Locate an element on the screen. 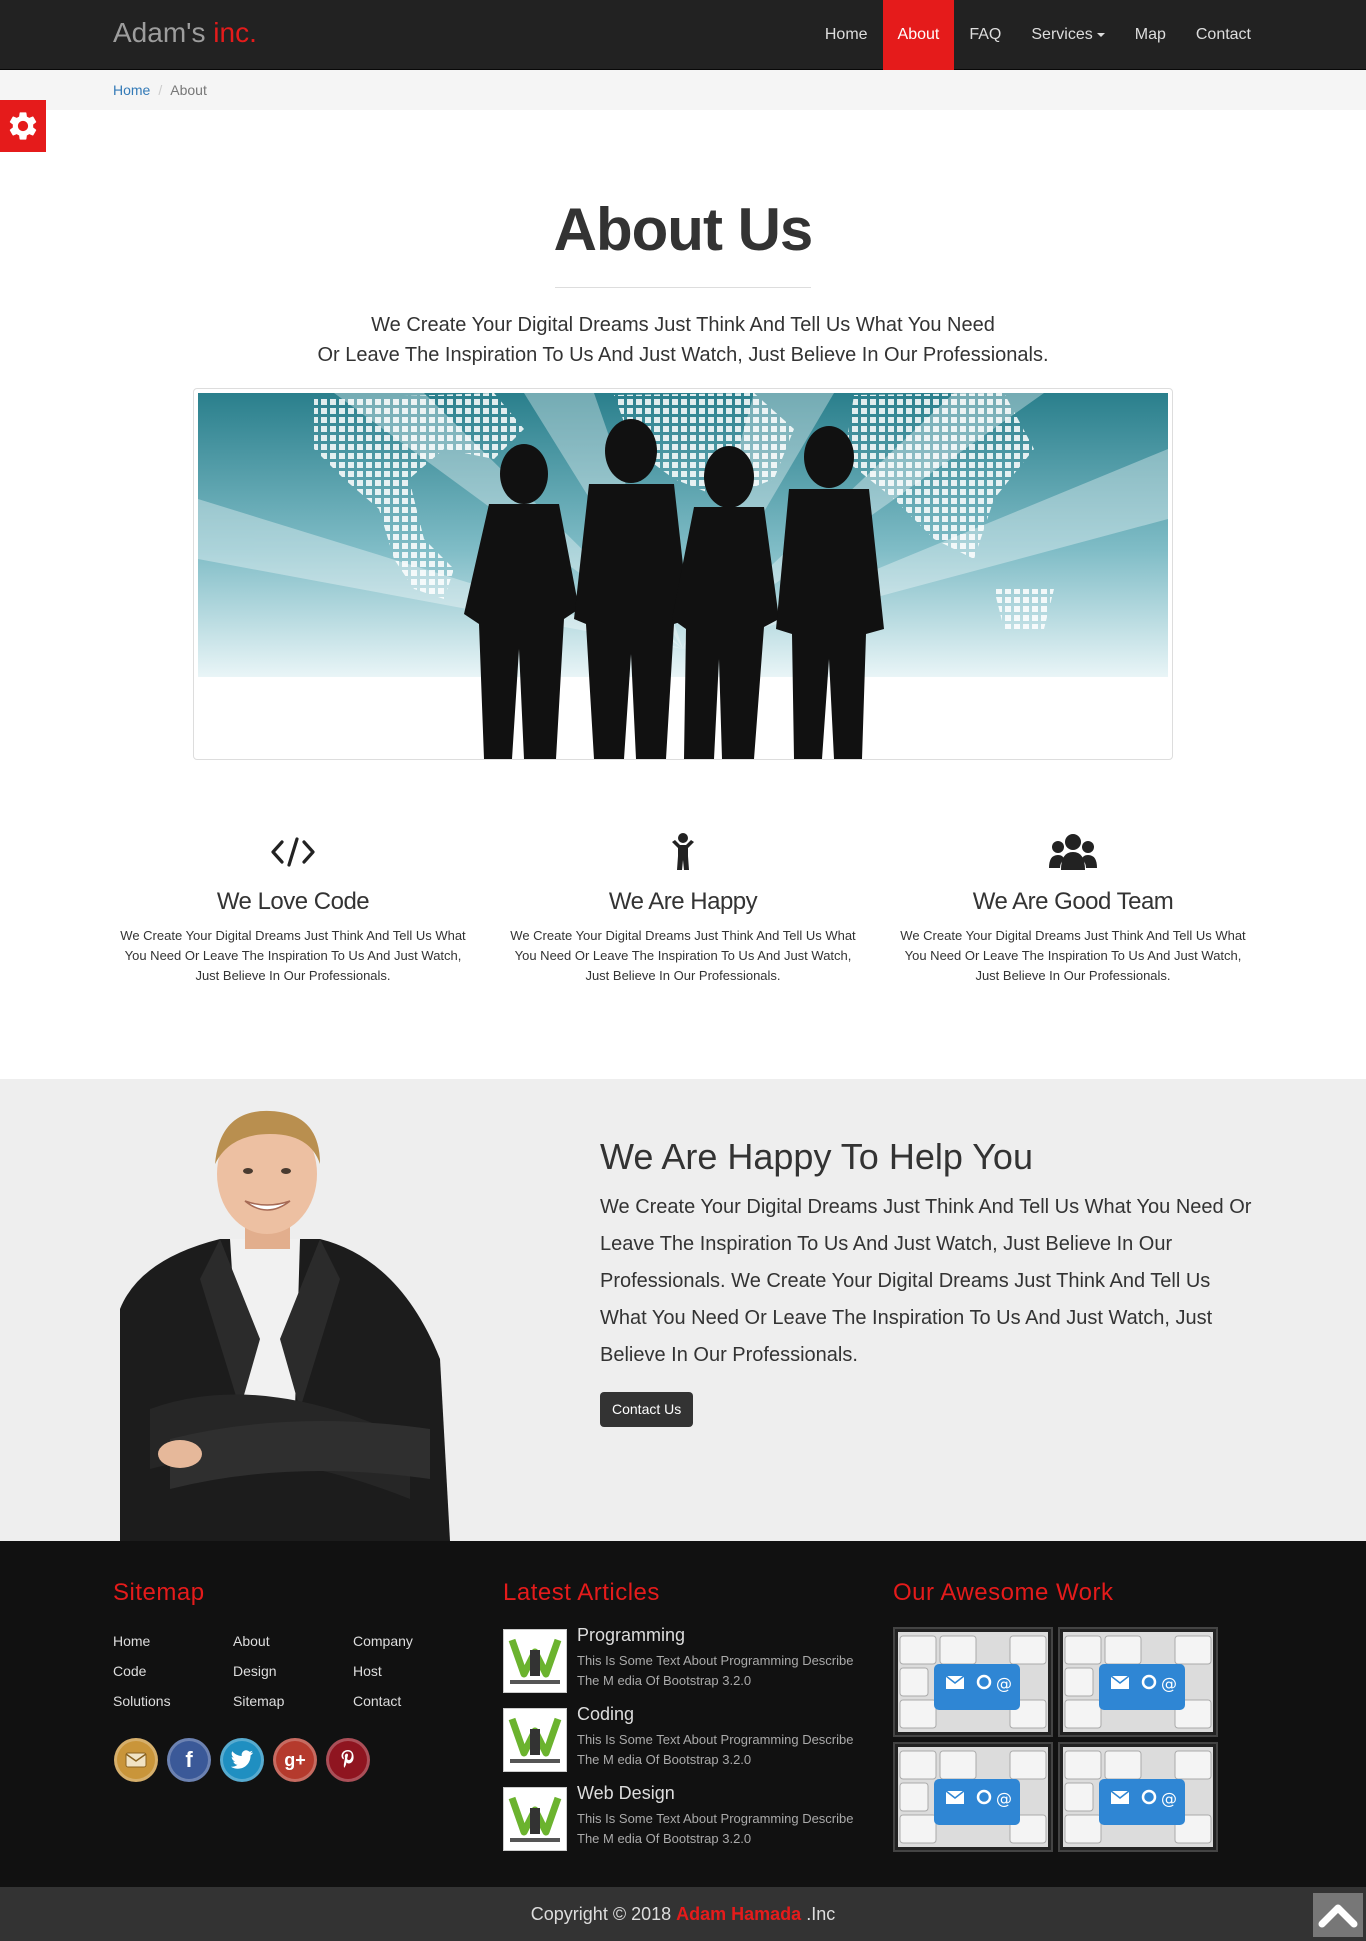 This screenshot has width=1366, height=1941. breadcrumb-home: Home is located at coordinates (131, 90).